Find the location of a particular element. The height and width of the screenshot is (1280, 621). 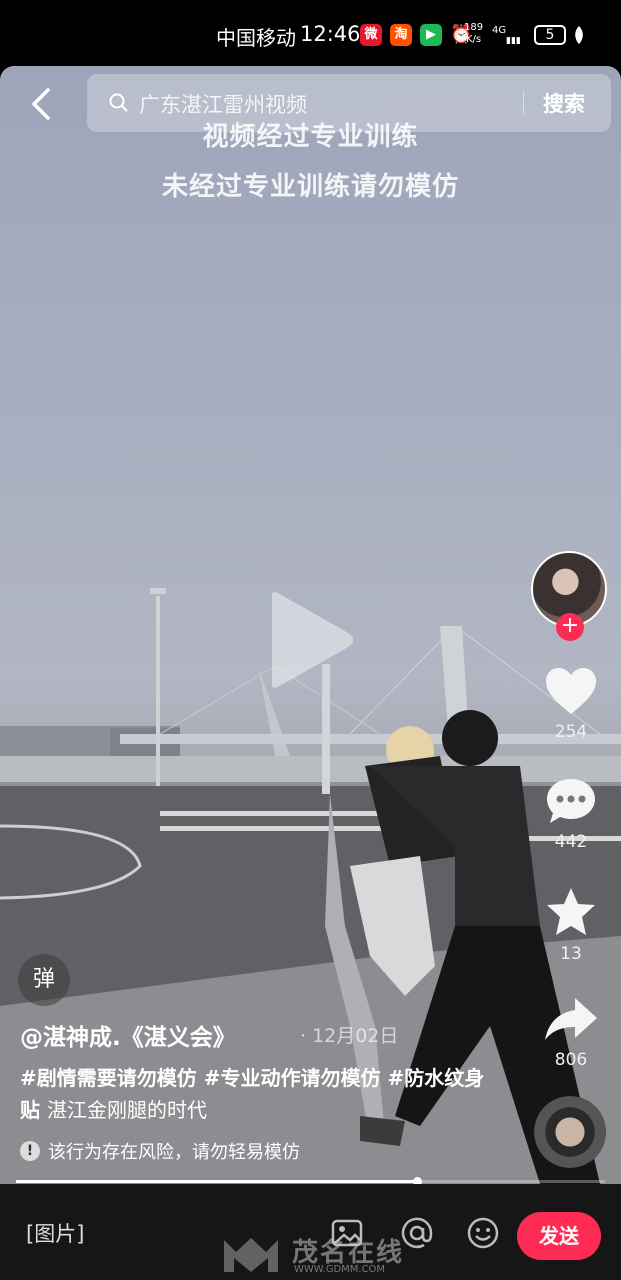

comment-icon is located at coordinates (571, 801).